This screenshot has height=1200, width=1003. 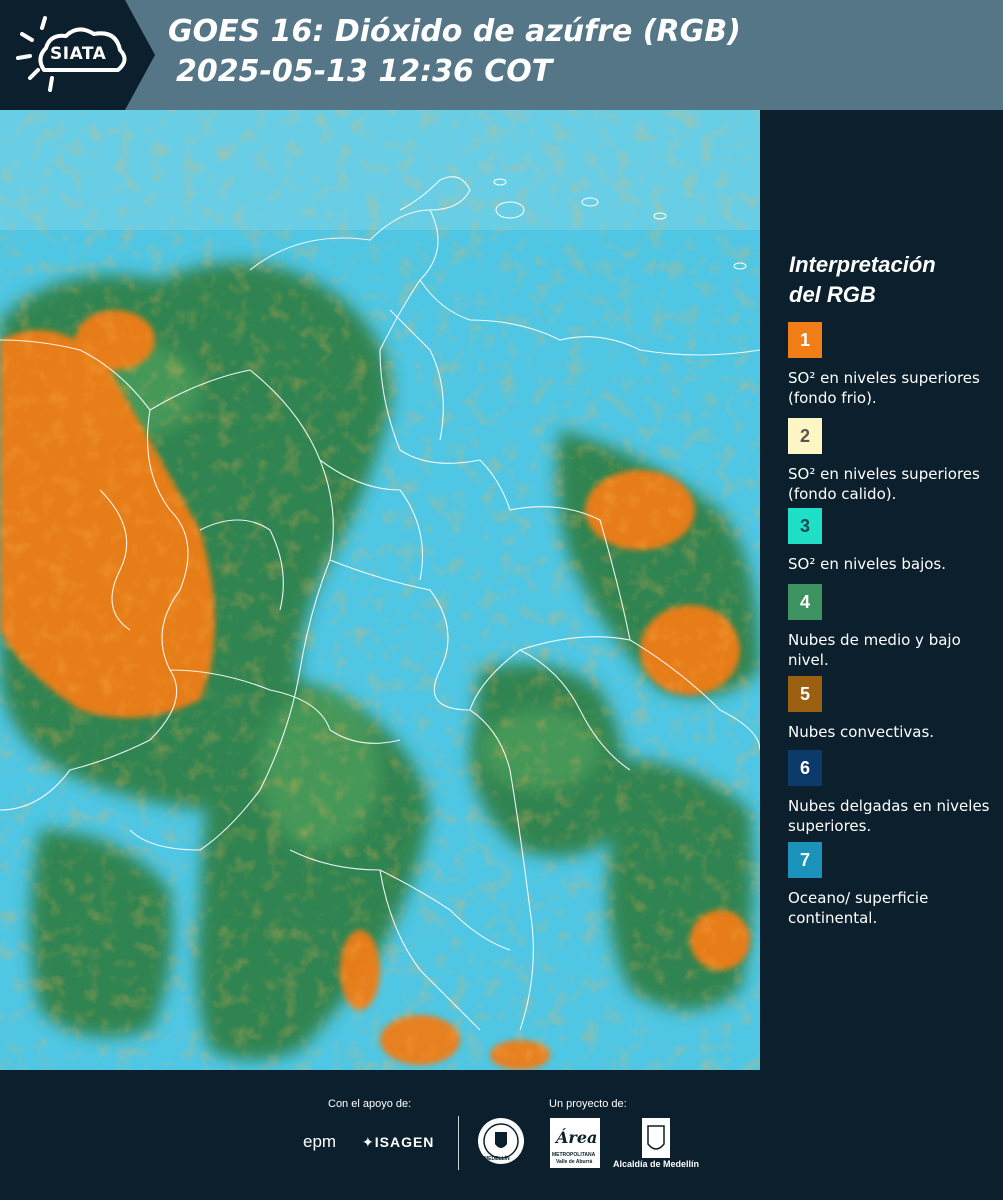 What do you see at coordinates (574, 1155) in the screenshot?
I see `area-logo-sub1: METROPOLITANA` at bounding box center [574, 1155].